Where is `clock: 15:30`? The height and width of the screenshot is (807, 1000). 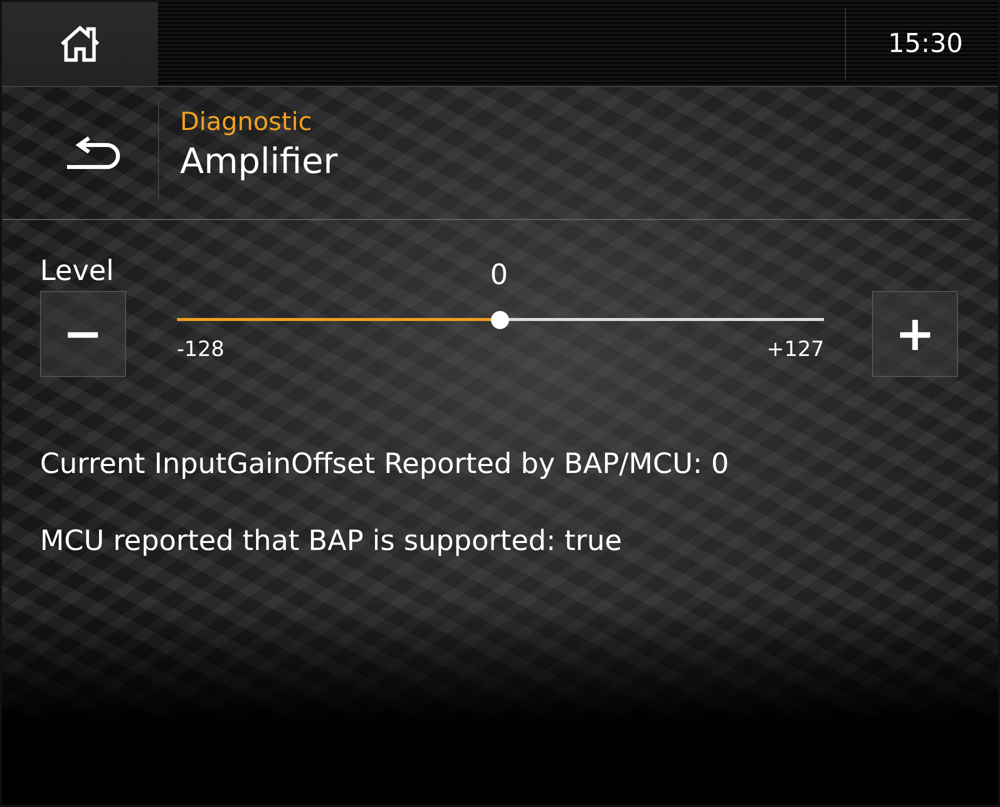 clock: 15:30 is located at coordinates (921, 44).